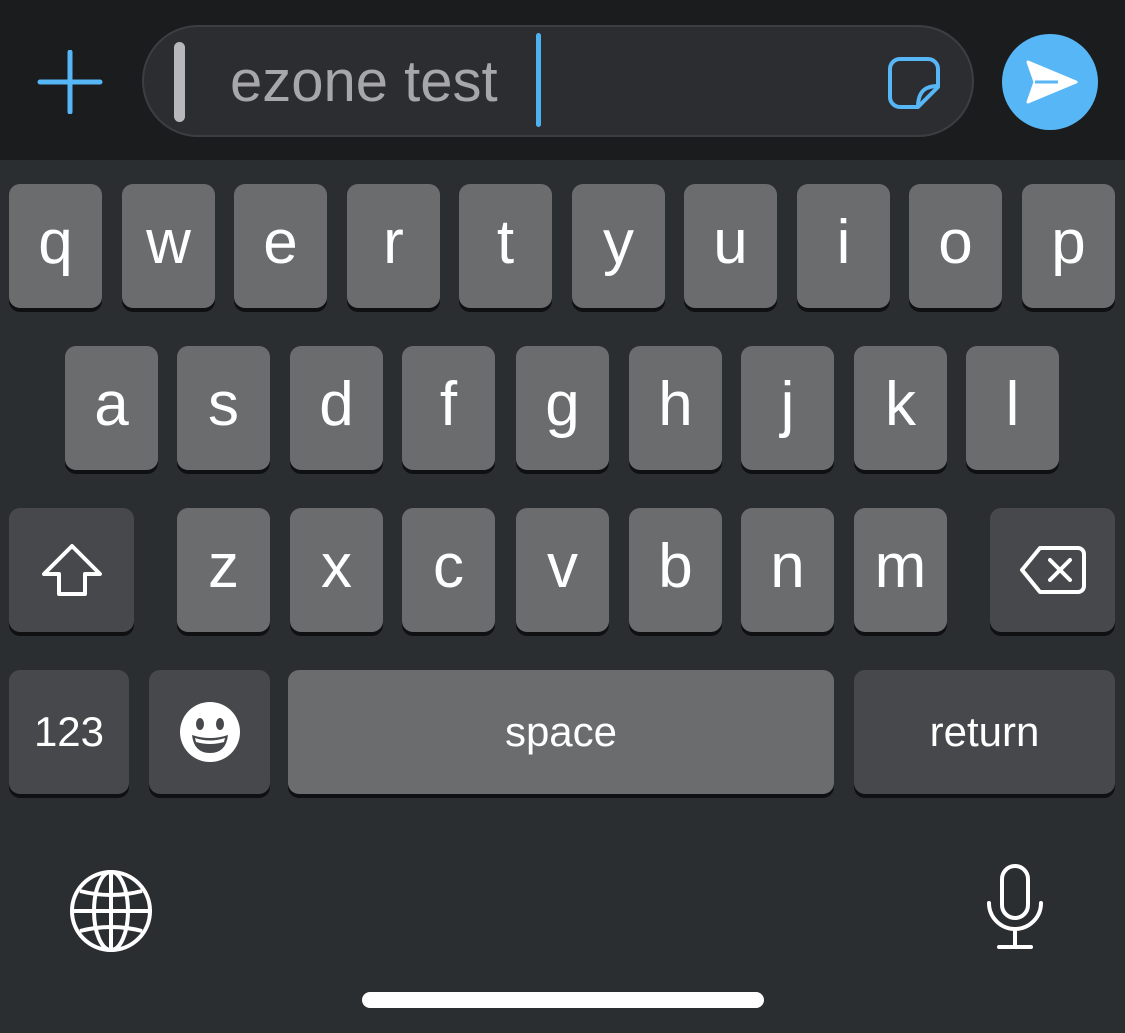  I want to click on key-label: z, so click(223, 566).